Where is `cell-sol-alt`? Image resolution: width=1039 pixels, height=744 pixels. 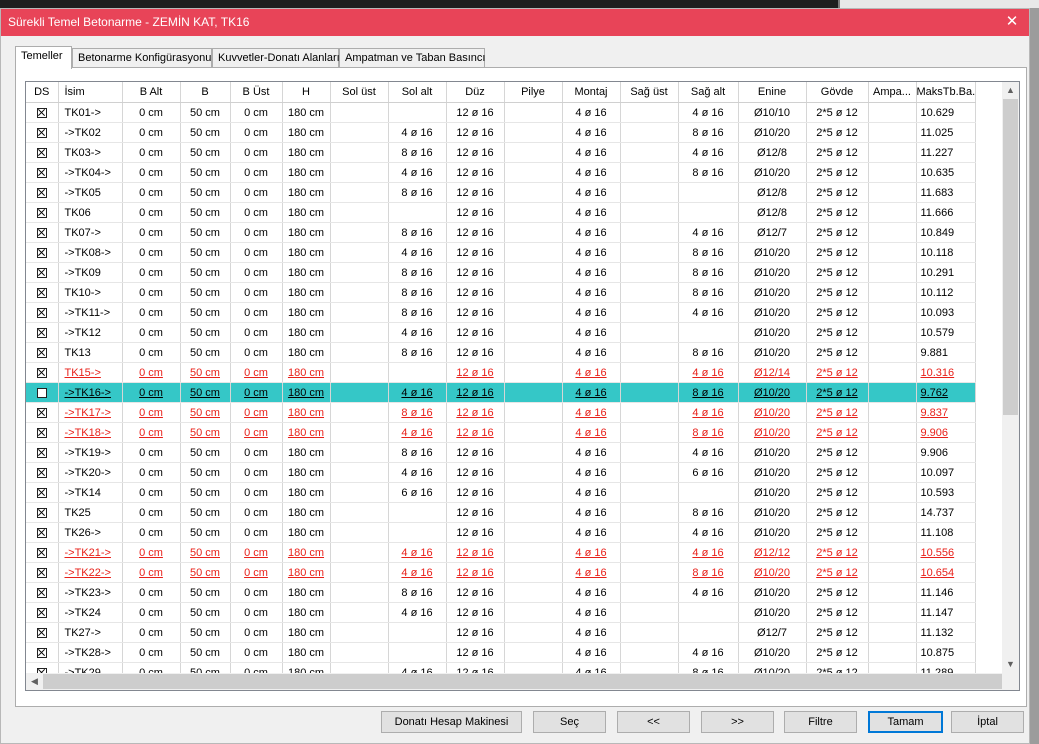 cell-sol-alt is located at coordinates (417, 512).